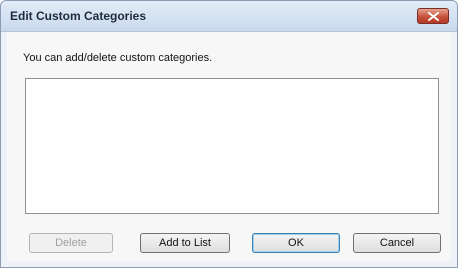 Image resolution: width=458 pixels, height=268 pixels. I want to click on window-title: Edit Custom Categories, so click(78, 16).